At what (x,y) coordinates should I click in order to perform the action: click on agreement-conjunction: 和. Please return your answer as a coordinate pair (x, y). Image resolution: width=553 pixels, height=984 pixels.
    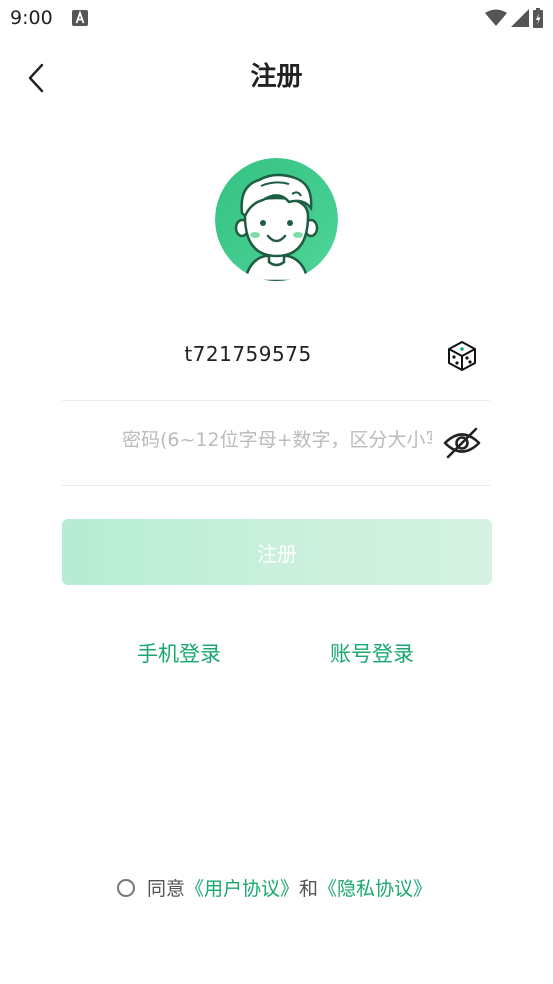
    Looking at the image, I should click on (309, 889).